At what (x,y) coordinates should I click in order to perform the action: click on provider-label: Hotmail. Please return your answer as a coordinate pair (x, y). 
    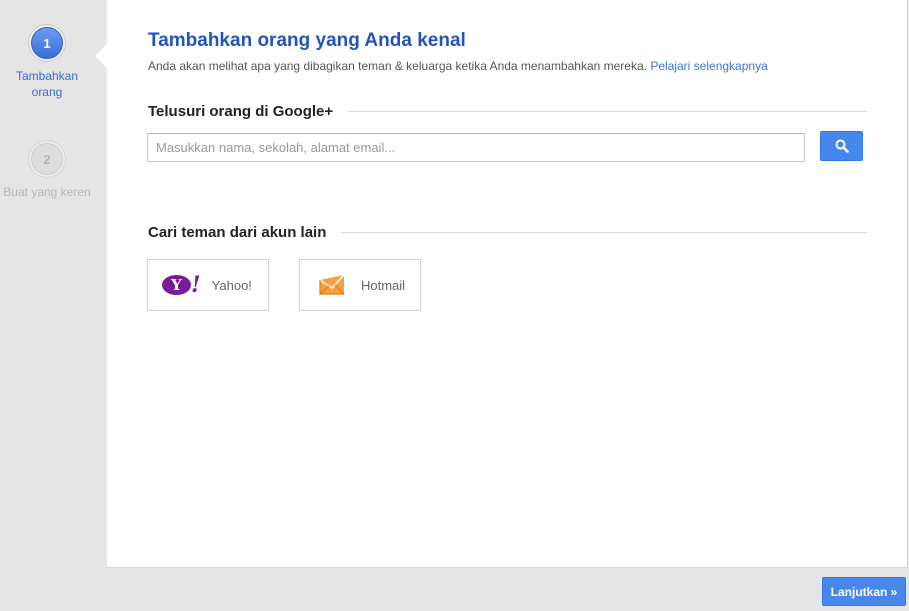
    Looking at the image, I should click on (383, 285).